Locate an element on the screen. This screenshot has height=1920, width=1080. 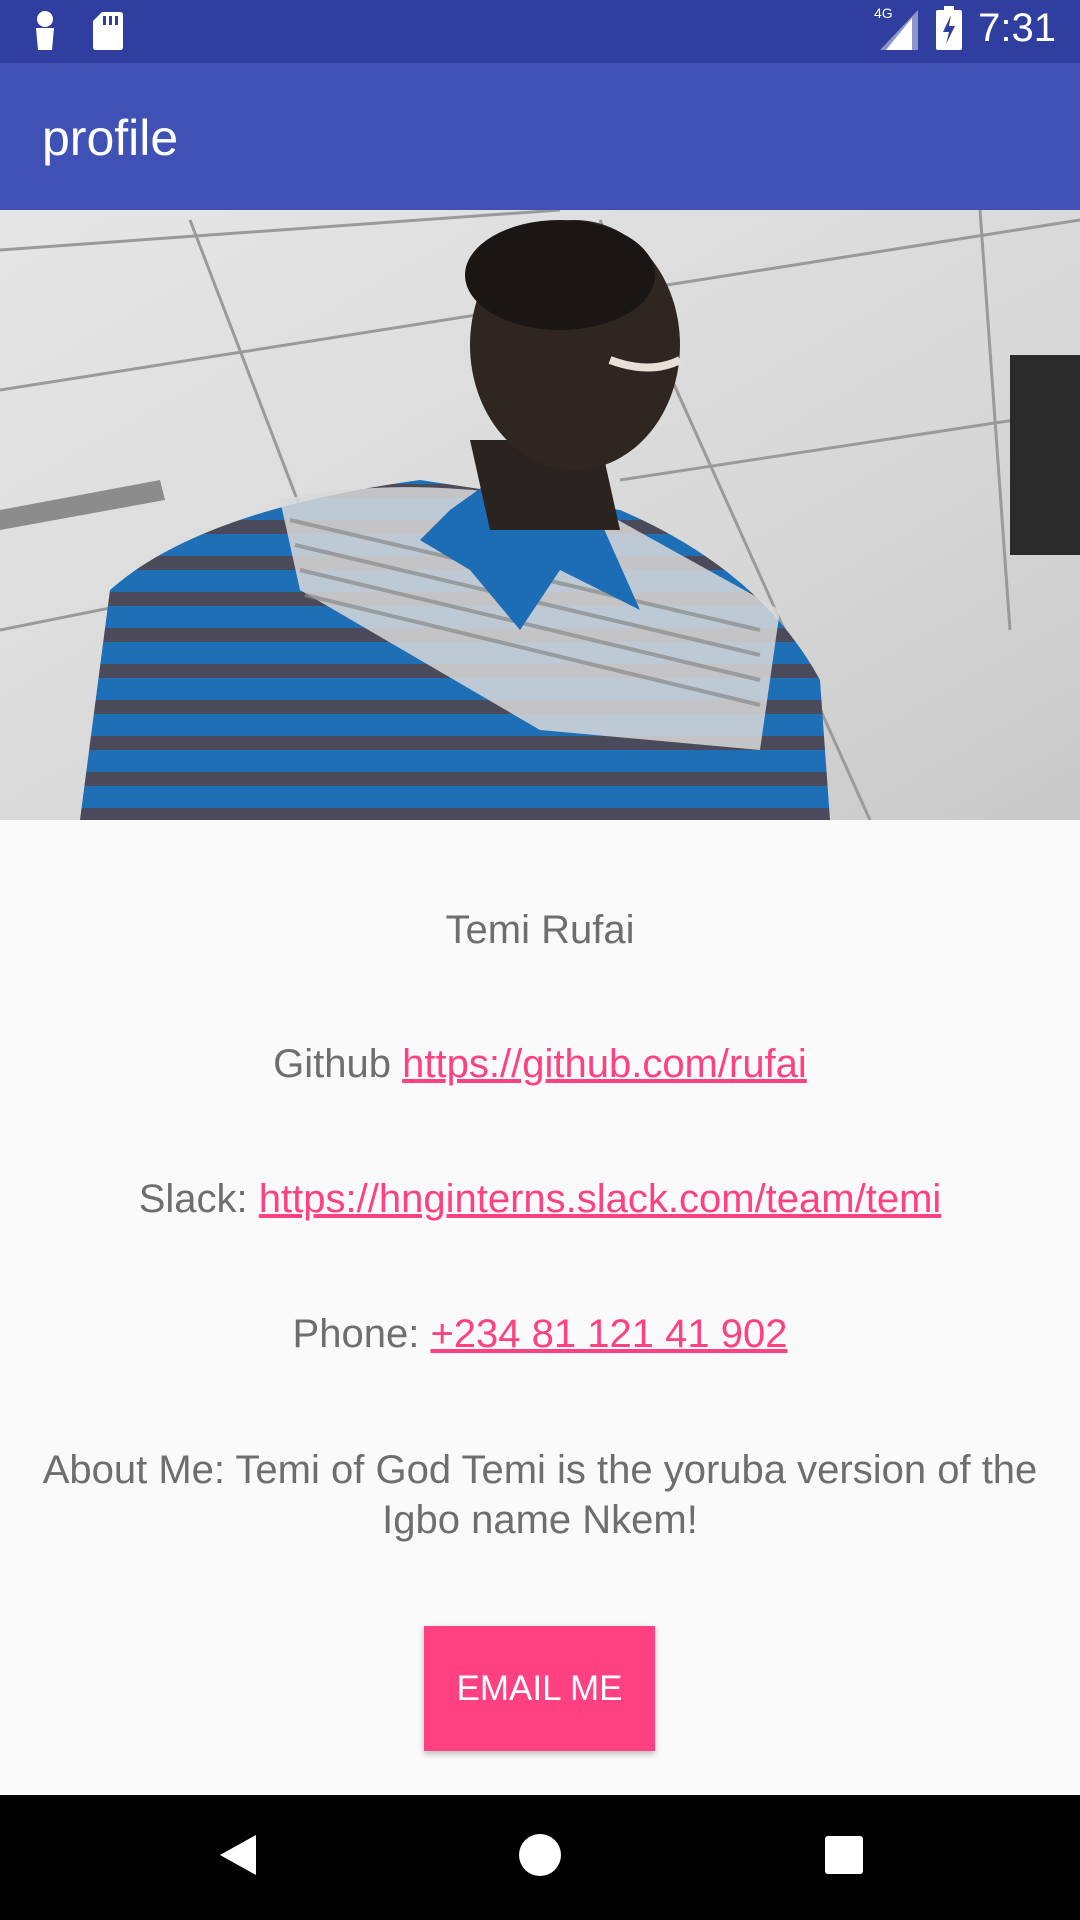
phone-row: Phone: +234 81 121 41 902 is located at coordinates (540, 1334).